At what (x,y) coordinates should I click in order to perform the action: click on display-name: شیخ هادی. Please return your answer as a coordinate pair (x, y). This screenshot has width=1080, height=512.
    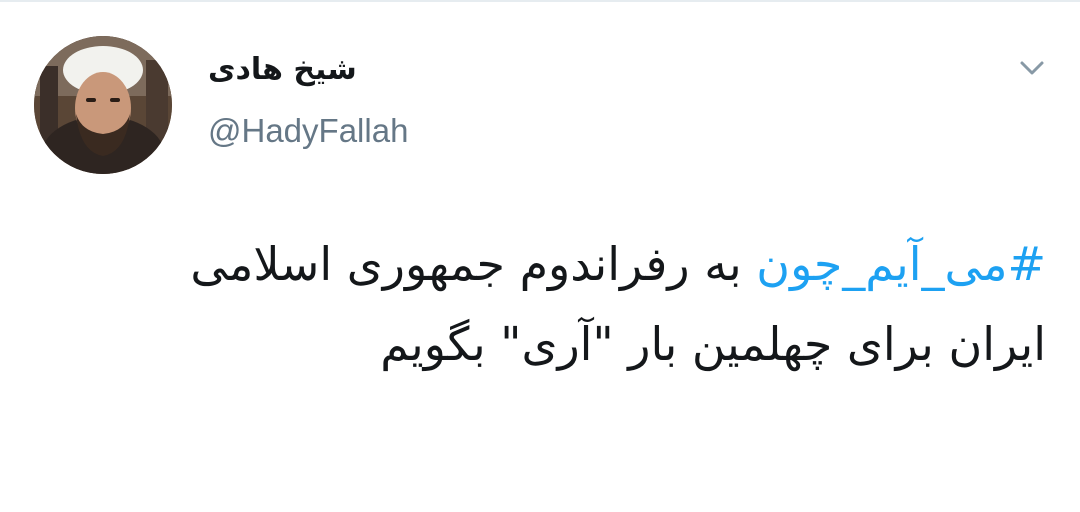
    Looking at the image, I should click on (282, 69).